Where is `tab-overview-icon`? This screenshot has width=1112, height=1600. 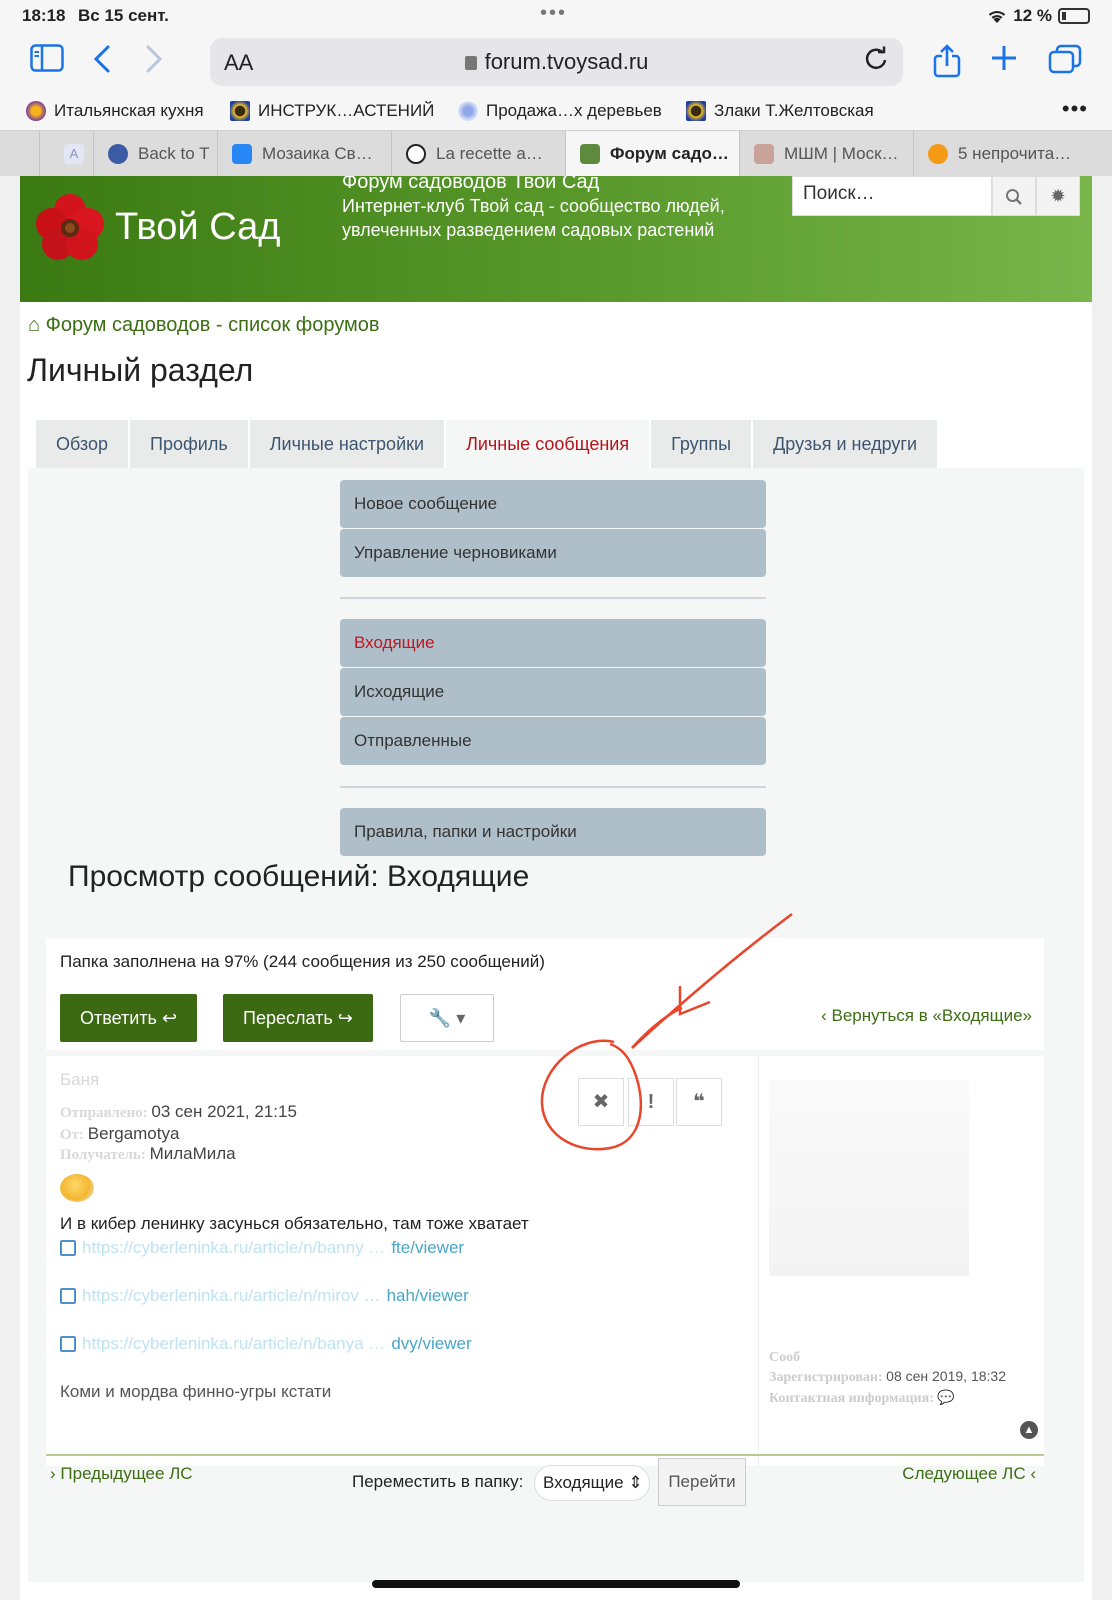 tab-overview-icon is located at coordinates (1065, 63).